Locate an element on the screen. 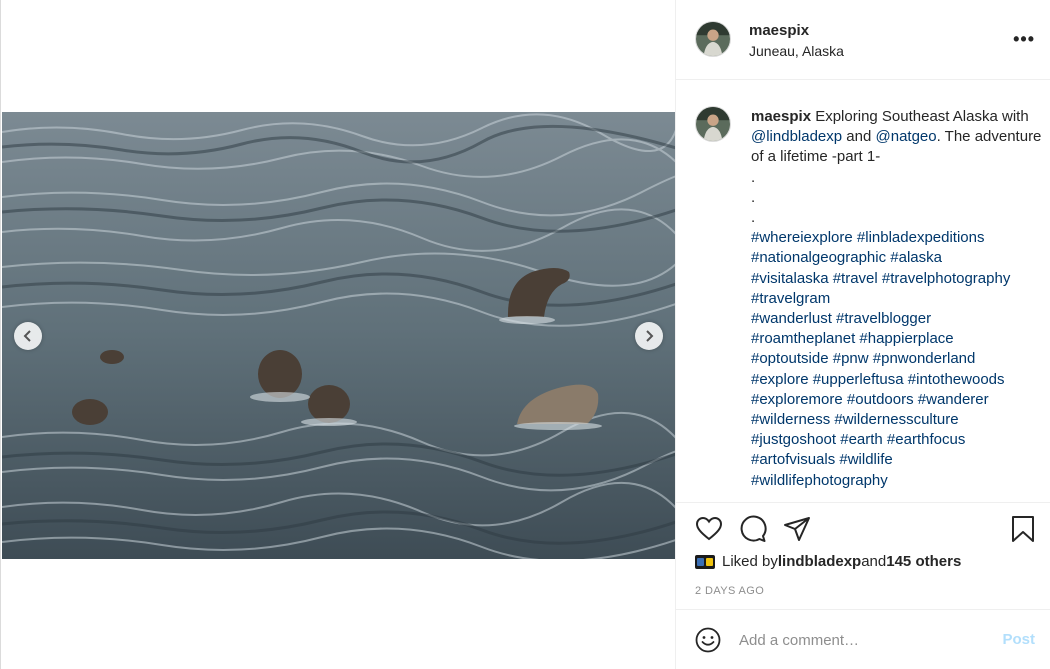 Image resolution: width=1050 pixels, height=669 pixels. hashtag-line: #wildlifephotography is located at coordinates (898, 481).